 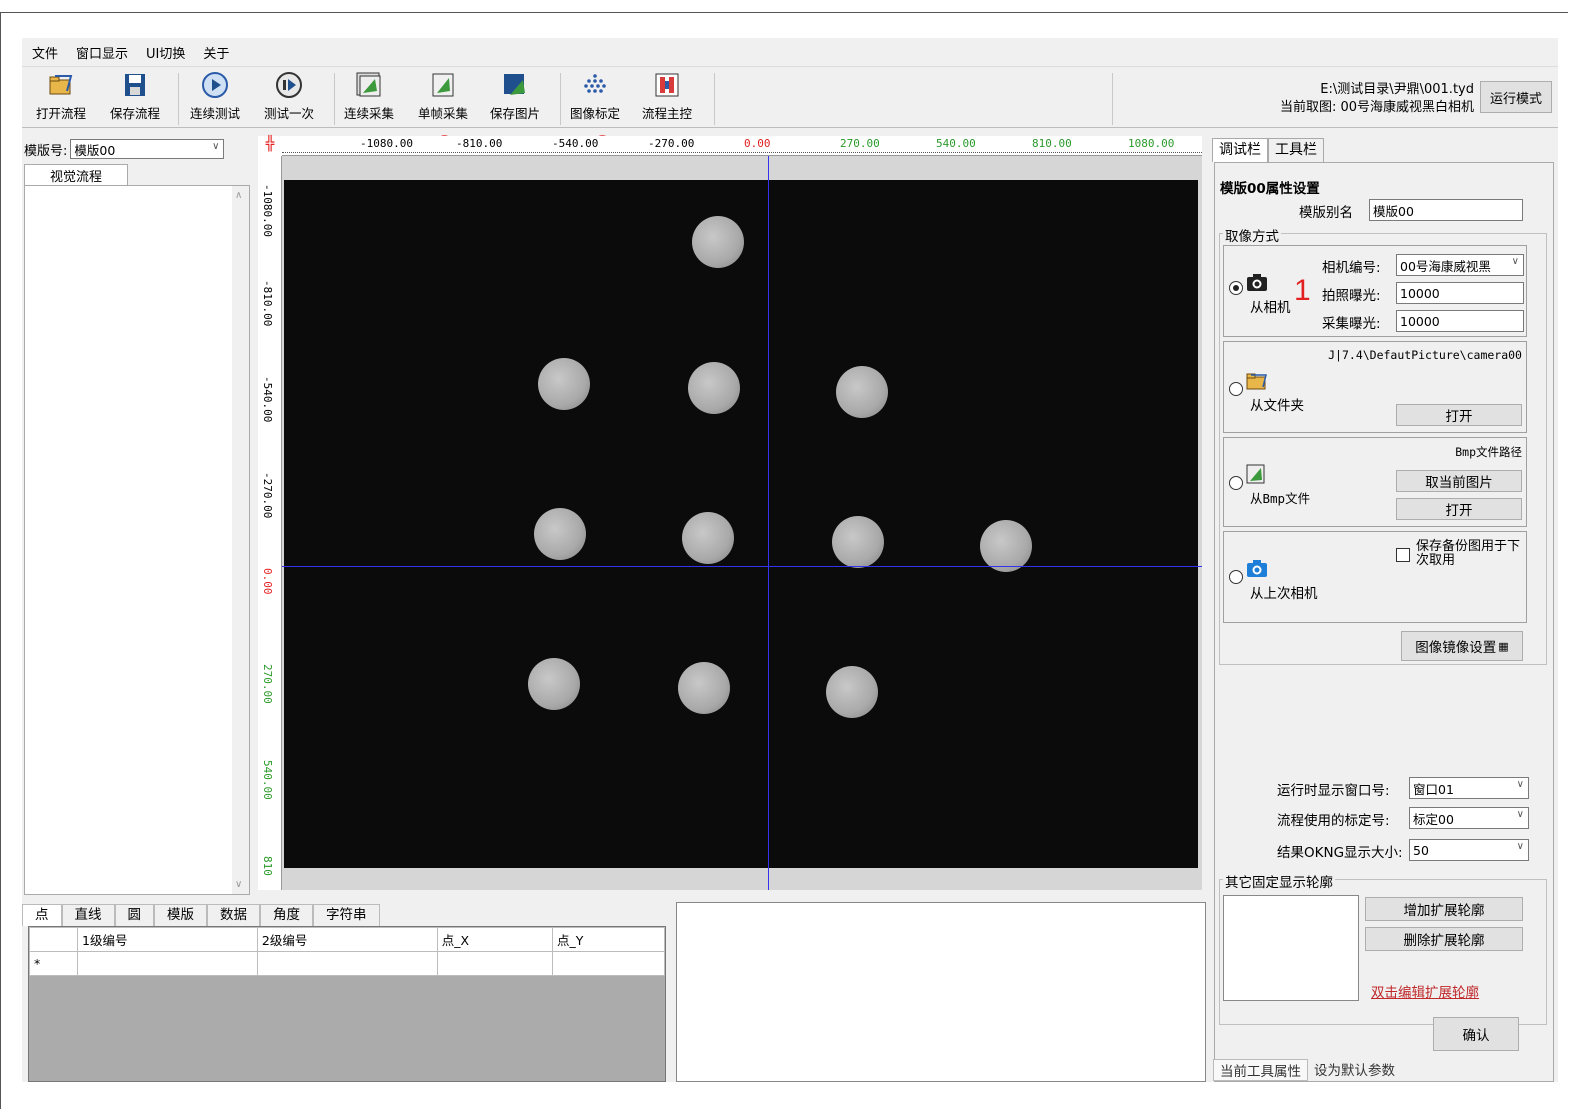 What do you see at coordinates (1444, 939) in the screenshot?
I see `delete-contour-button: 删除扩展轮廓` at bounding box center [1444, 939].